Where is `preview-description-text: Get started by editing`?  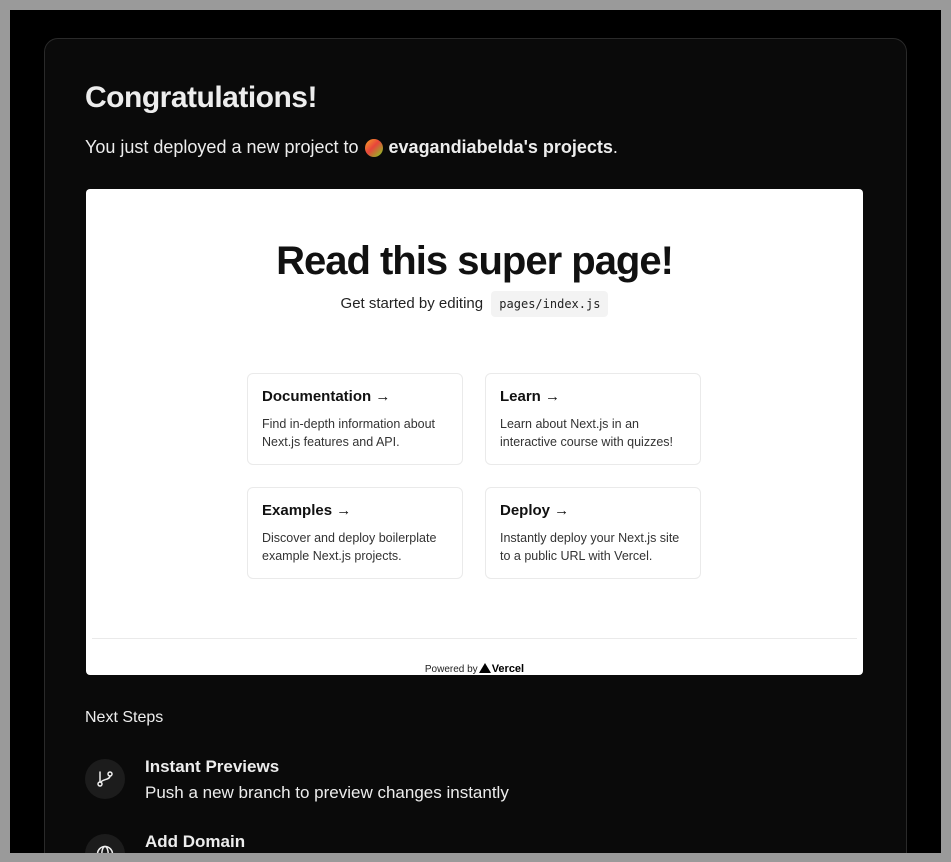
preview-description-text: Get started by editing is located at coordinates (412, 303).